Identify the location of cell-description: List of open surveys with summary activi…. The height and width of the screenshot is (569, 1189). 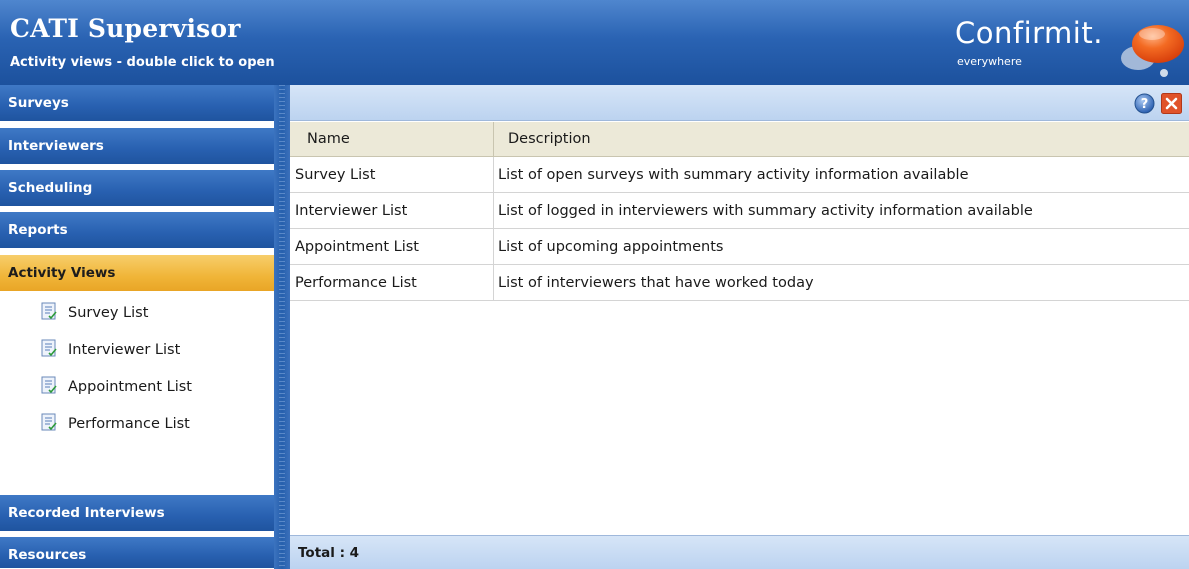
(733, 175).